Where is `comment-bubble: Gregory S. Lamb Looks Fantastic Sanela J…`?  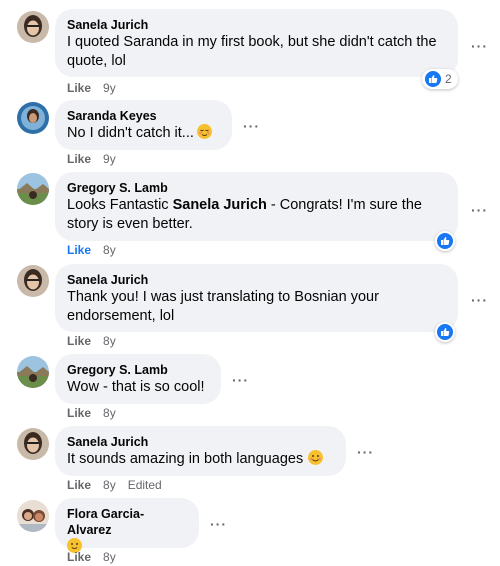 comment-bubble: Gregory S. Lamb Looks Fantastic Sanela J… is located at coordinates (256, 206).